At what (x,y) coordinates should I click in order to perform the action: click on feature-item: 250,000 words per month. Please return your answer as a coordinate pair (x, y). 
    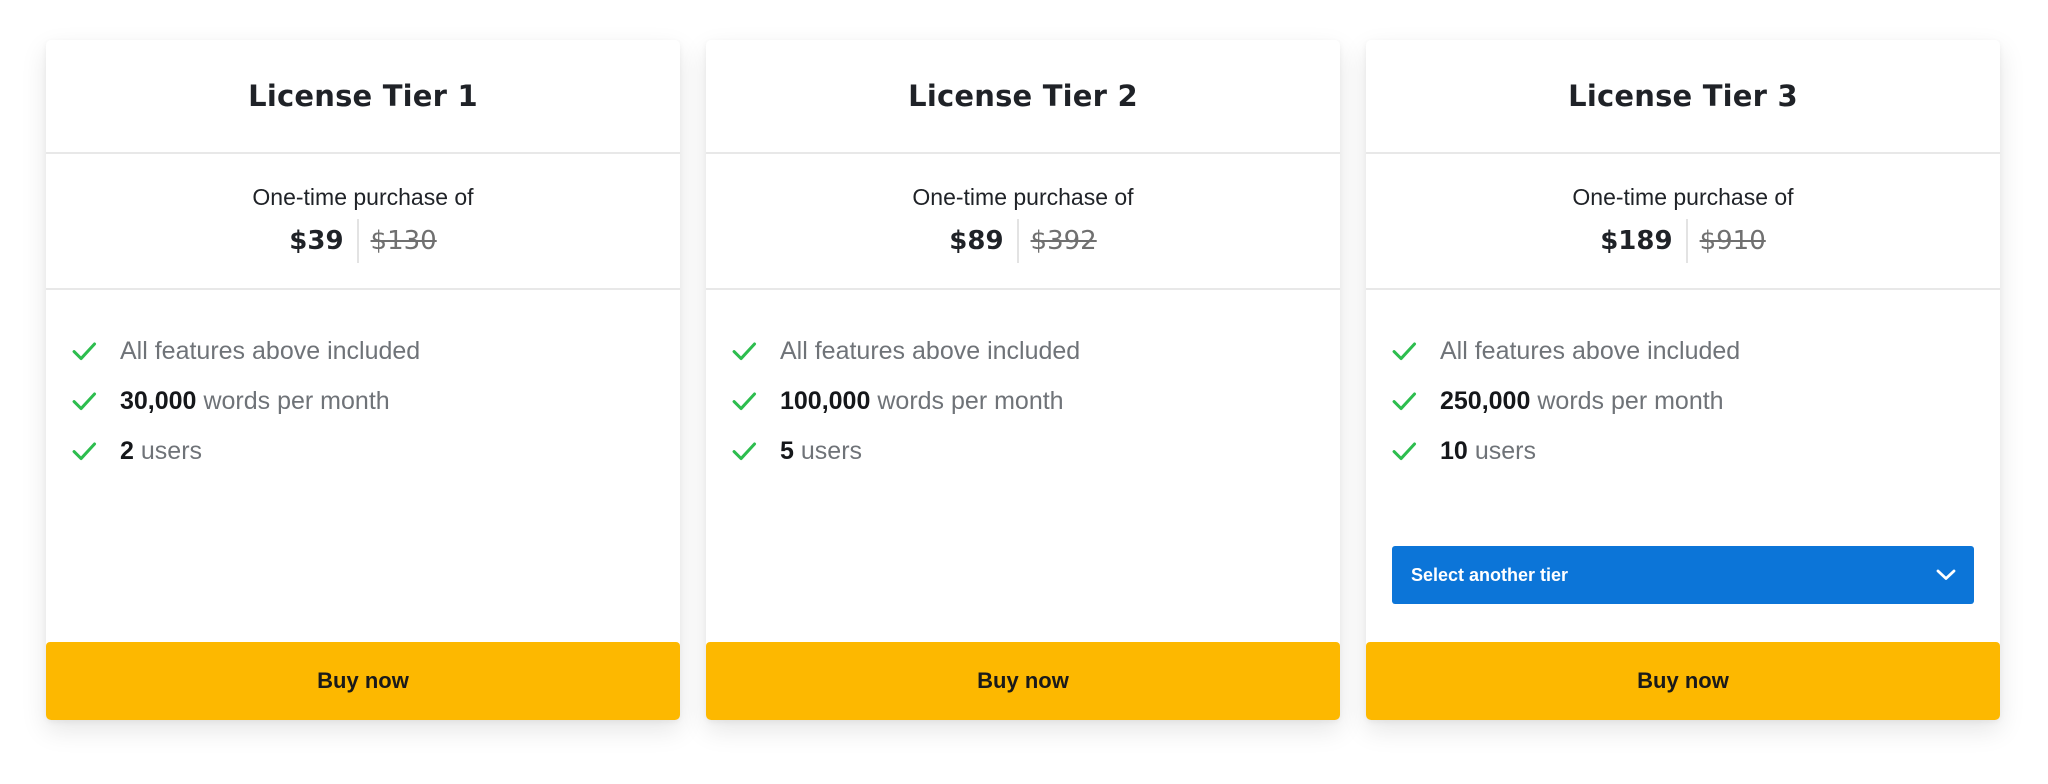
    Looking at the image, I should click on (1695, 401).